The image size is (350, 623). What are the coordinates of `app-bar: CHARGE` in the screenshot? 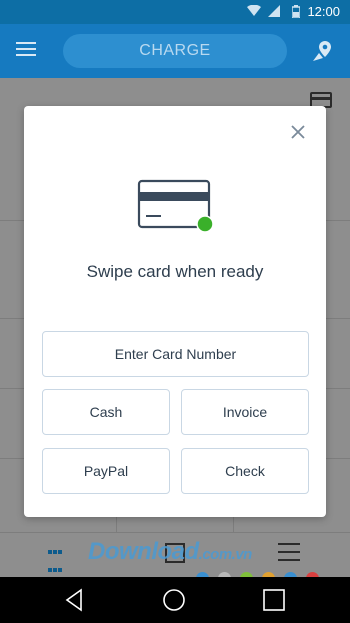 It's located at (175, 51).